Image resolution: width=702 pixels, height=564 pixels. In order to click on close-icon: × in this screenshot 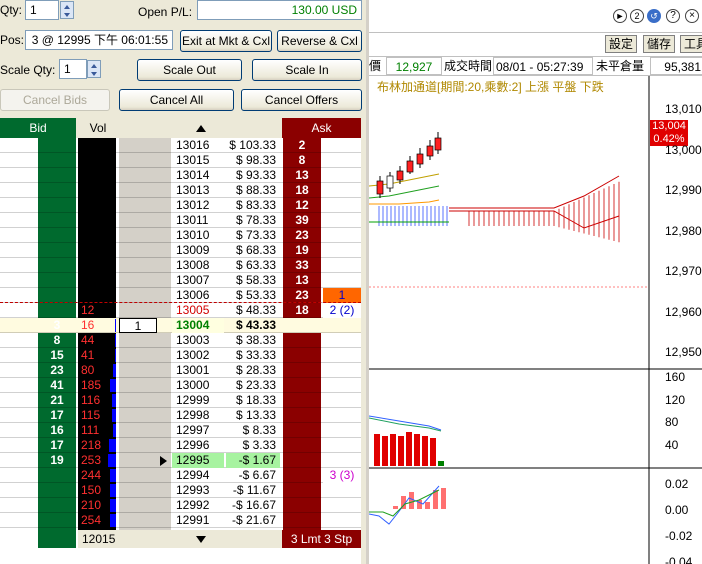, I will do `click(692, 16)`.